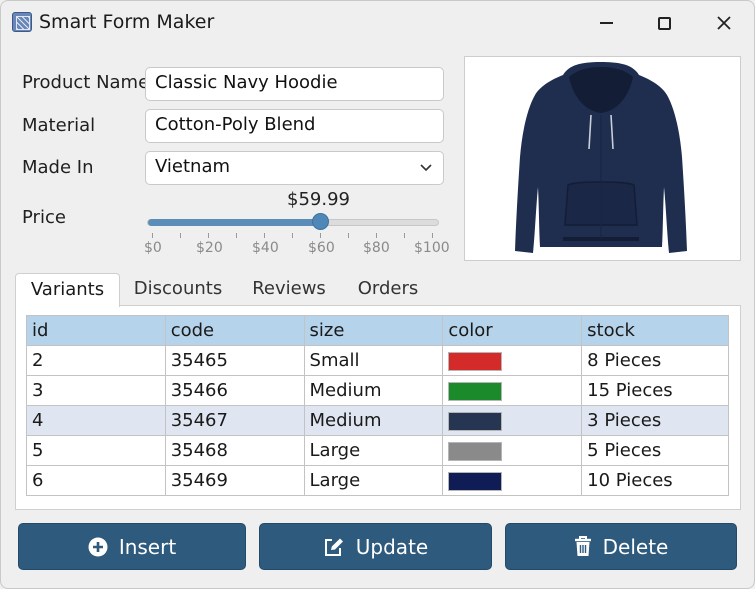 The width and height of the screenshot is (755, 589). I want to click on material-label: Material, so click(59, 125).